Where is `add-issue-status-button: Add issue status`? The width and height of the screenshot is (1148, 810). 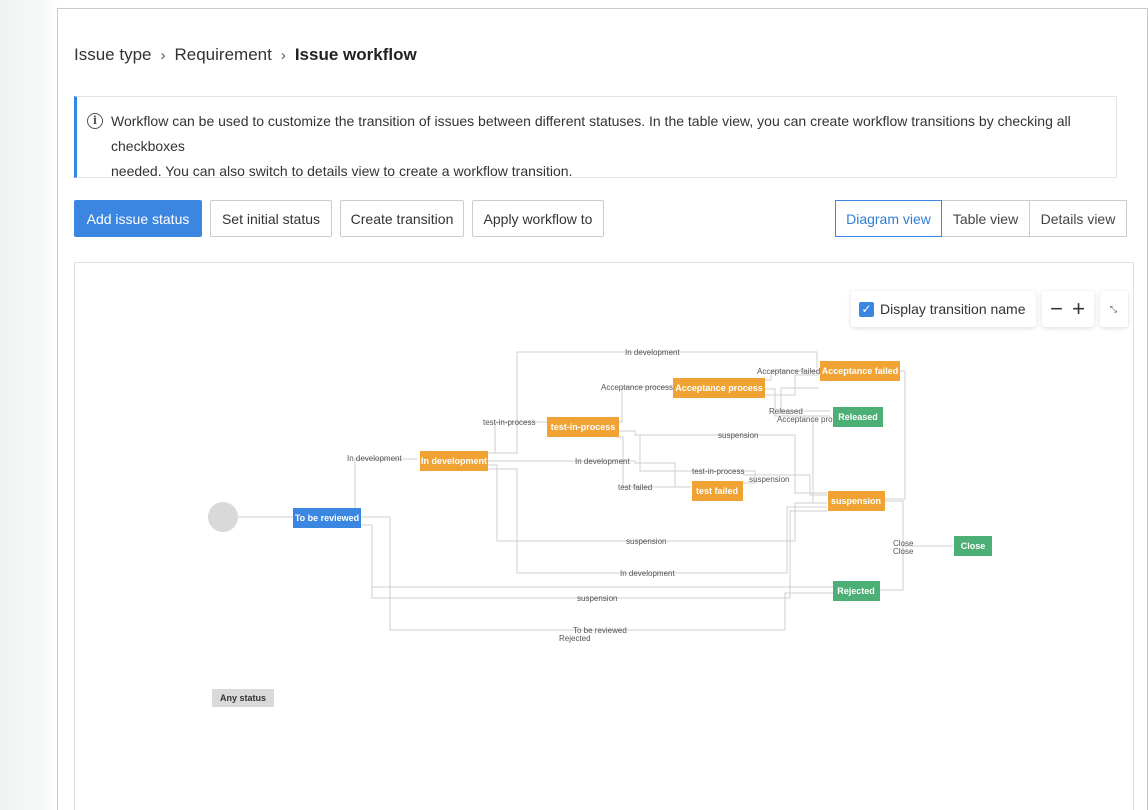
add-issue-status-button: Add issue status is located at coordinates (138, 218).